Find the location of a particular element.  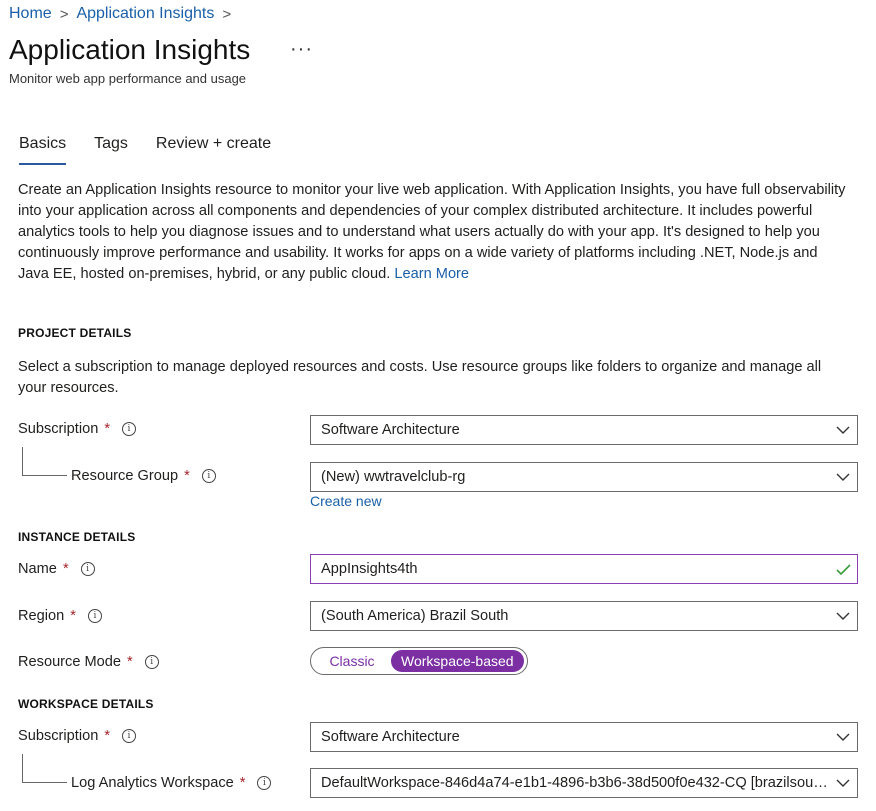

learn-more-link: Learn More is located at coordinates (431, 274).